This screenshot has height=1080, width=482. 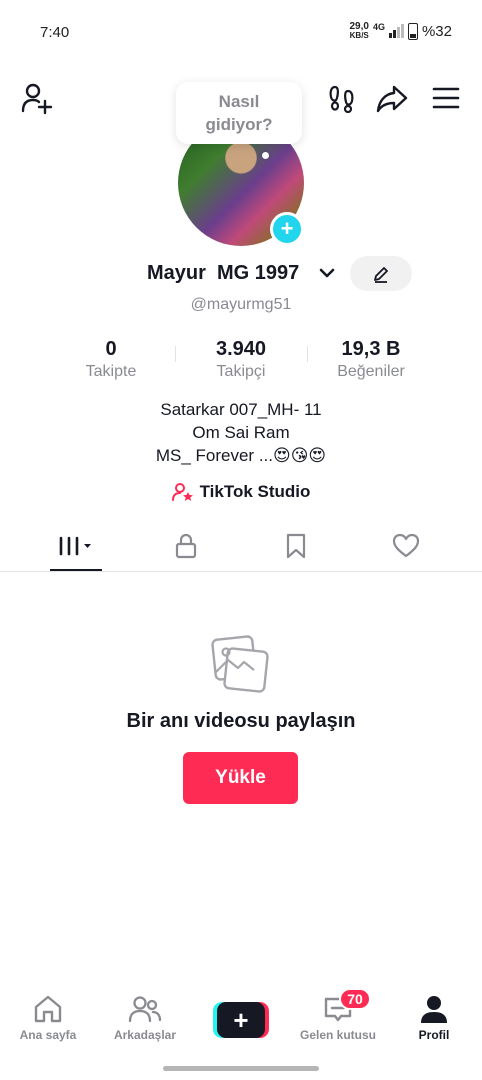 What do you see at coordinates (265, 155) in the screenshot?
I see `bubble-tail` at bounding box center [265, 155].